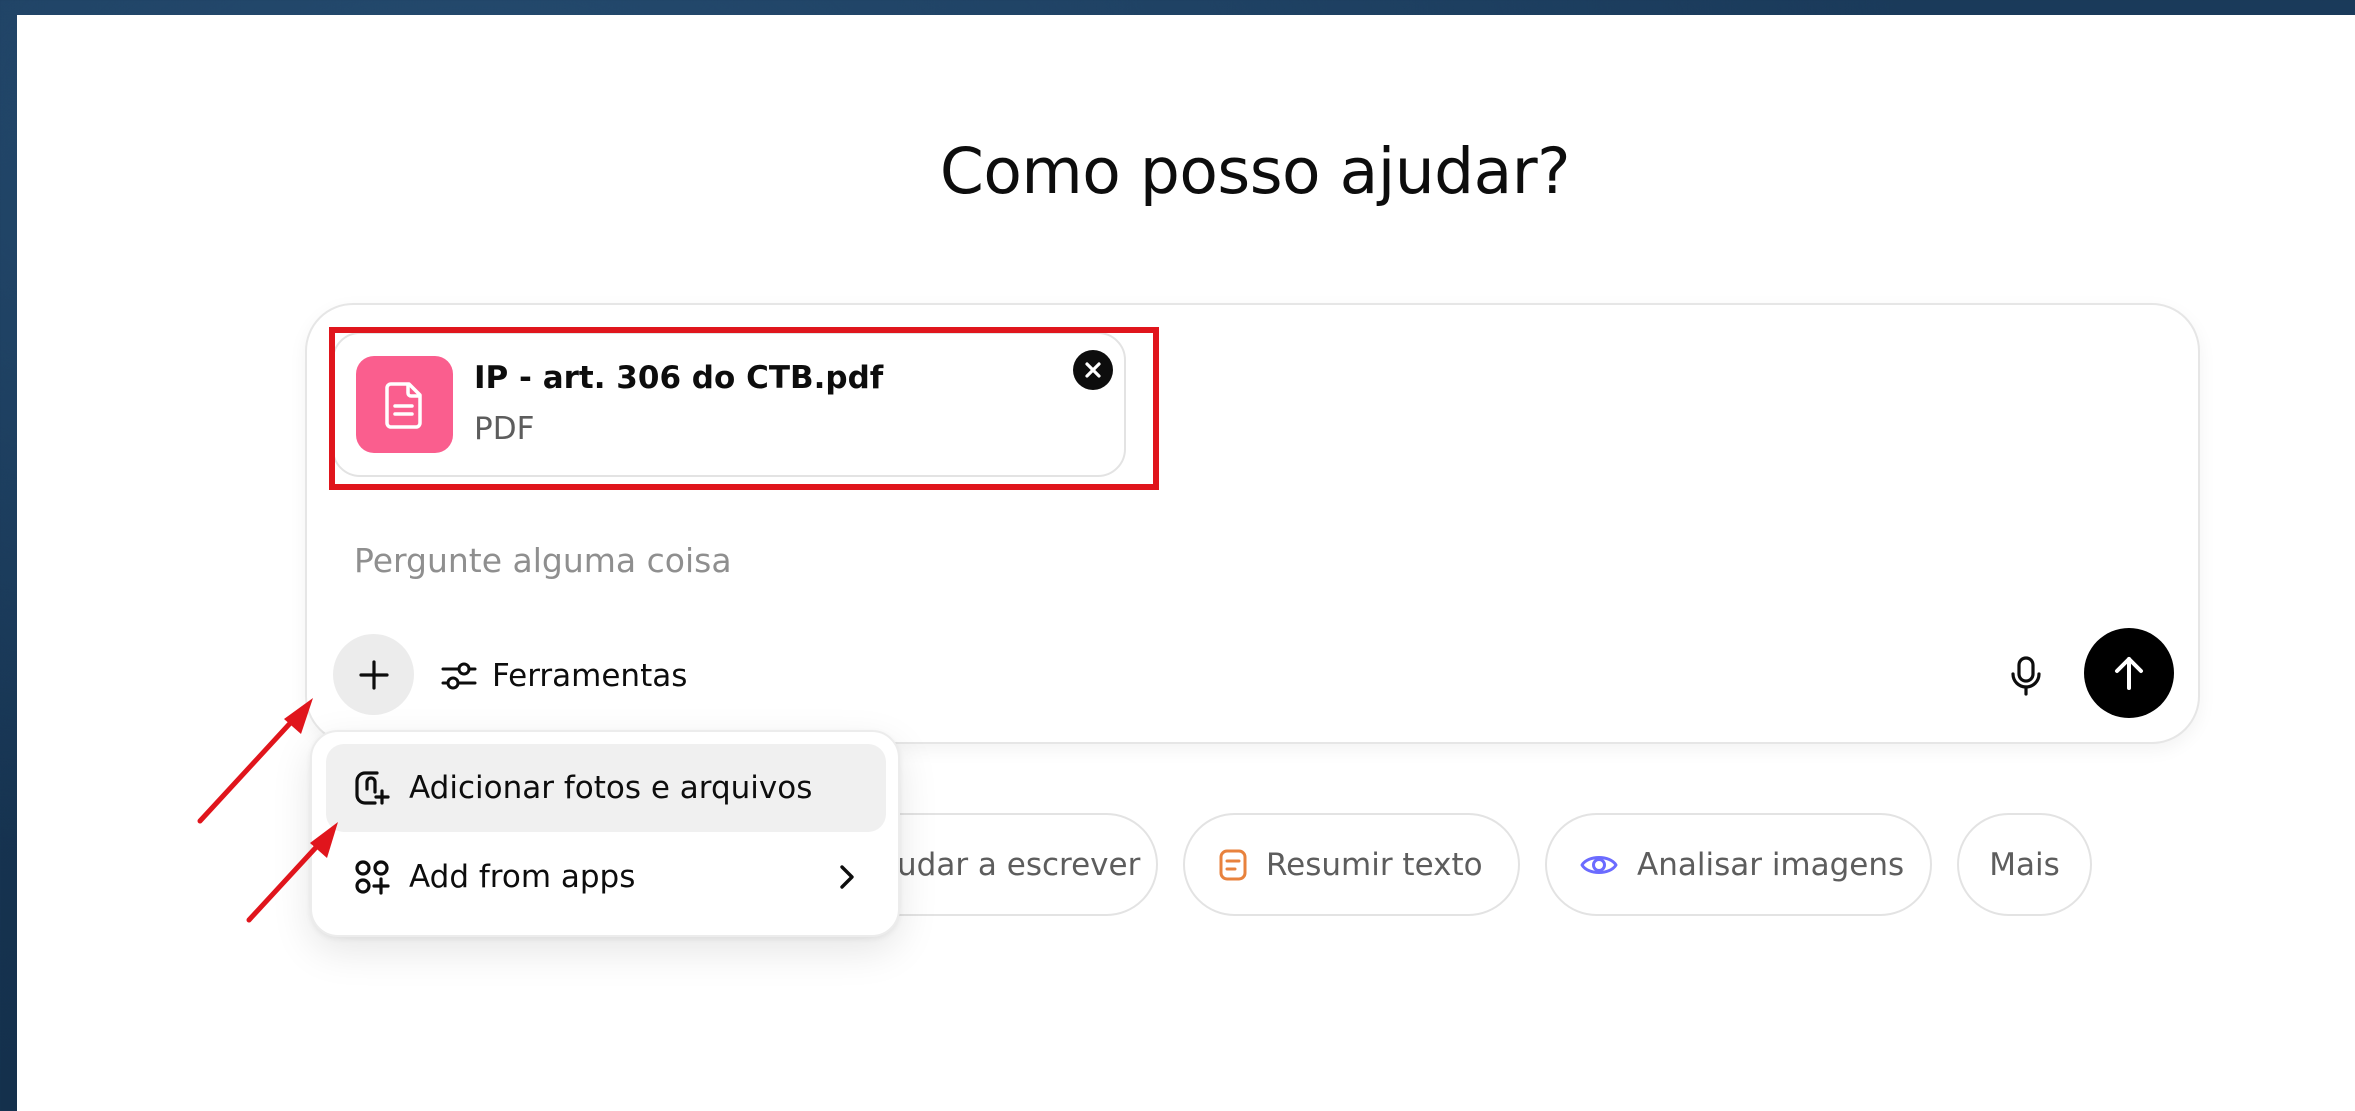 The height and width of the screenshot is (1111, 2355). I want to click on voice-input-button, so click(2026, 676).